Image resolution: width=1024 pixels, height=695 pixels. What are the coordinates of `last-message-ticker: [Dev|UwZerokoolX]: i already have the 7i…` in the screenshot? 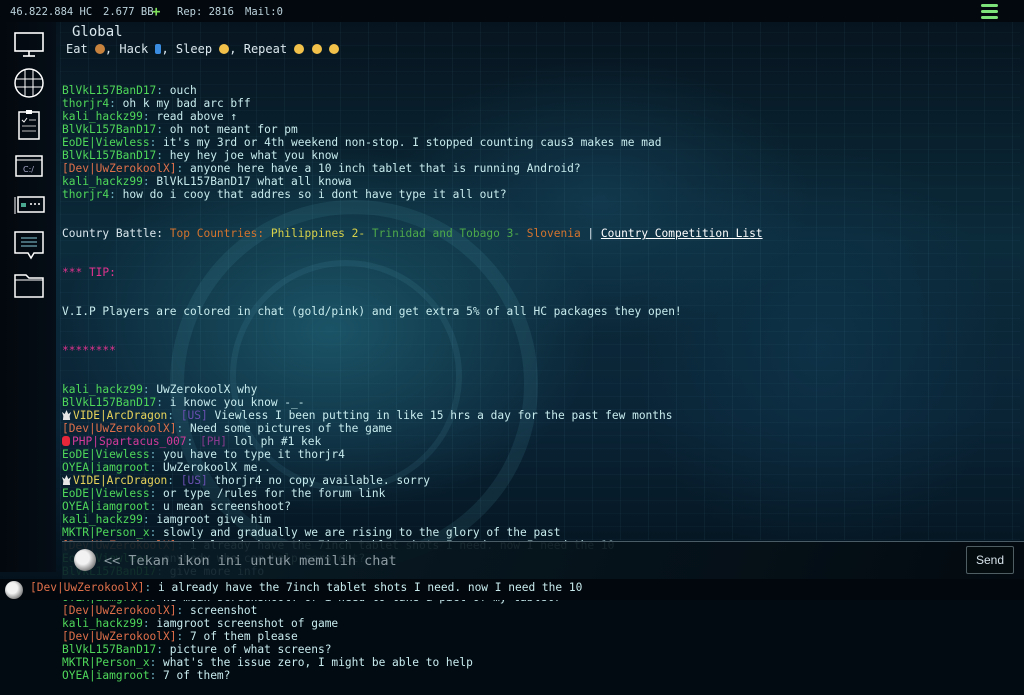 It's located at (512, 589).